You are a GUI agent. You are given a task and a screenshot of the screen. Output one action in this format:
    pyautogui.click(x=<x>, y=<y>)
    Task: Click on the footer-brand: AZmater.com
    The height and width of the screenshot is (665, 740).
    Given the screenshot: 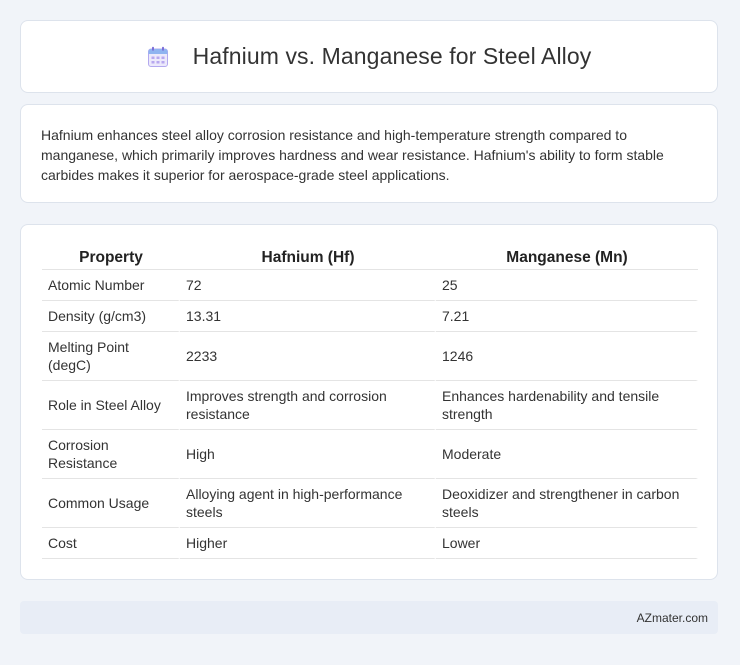 What is the action you would take?
    pyautogui.click(x=672, y=617)
    